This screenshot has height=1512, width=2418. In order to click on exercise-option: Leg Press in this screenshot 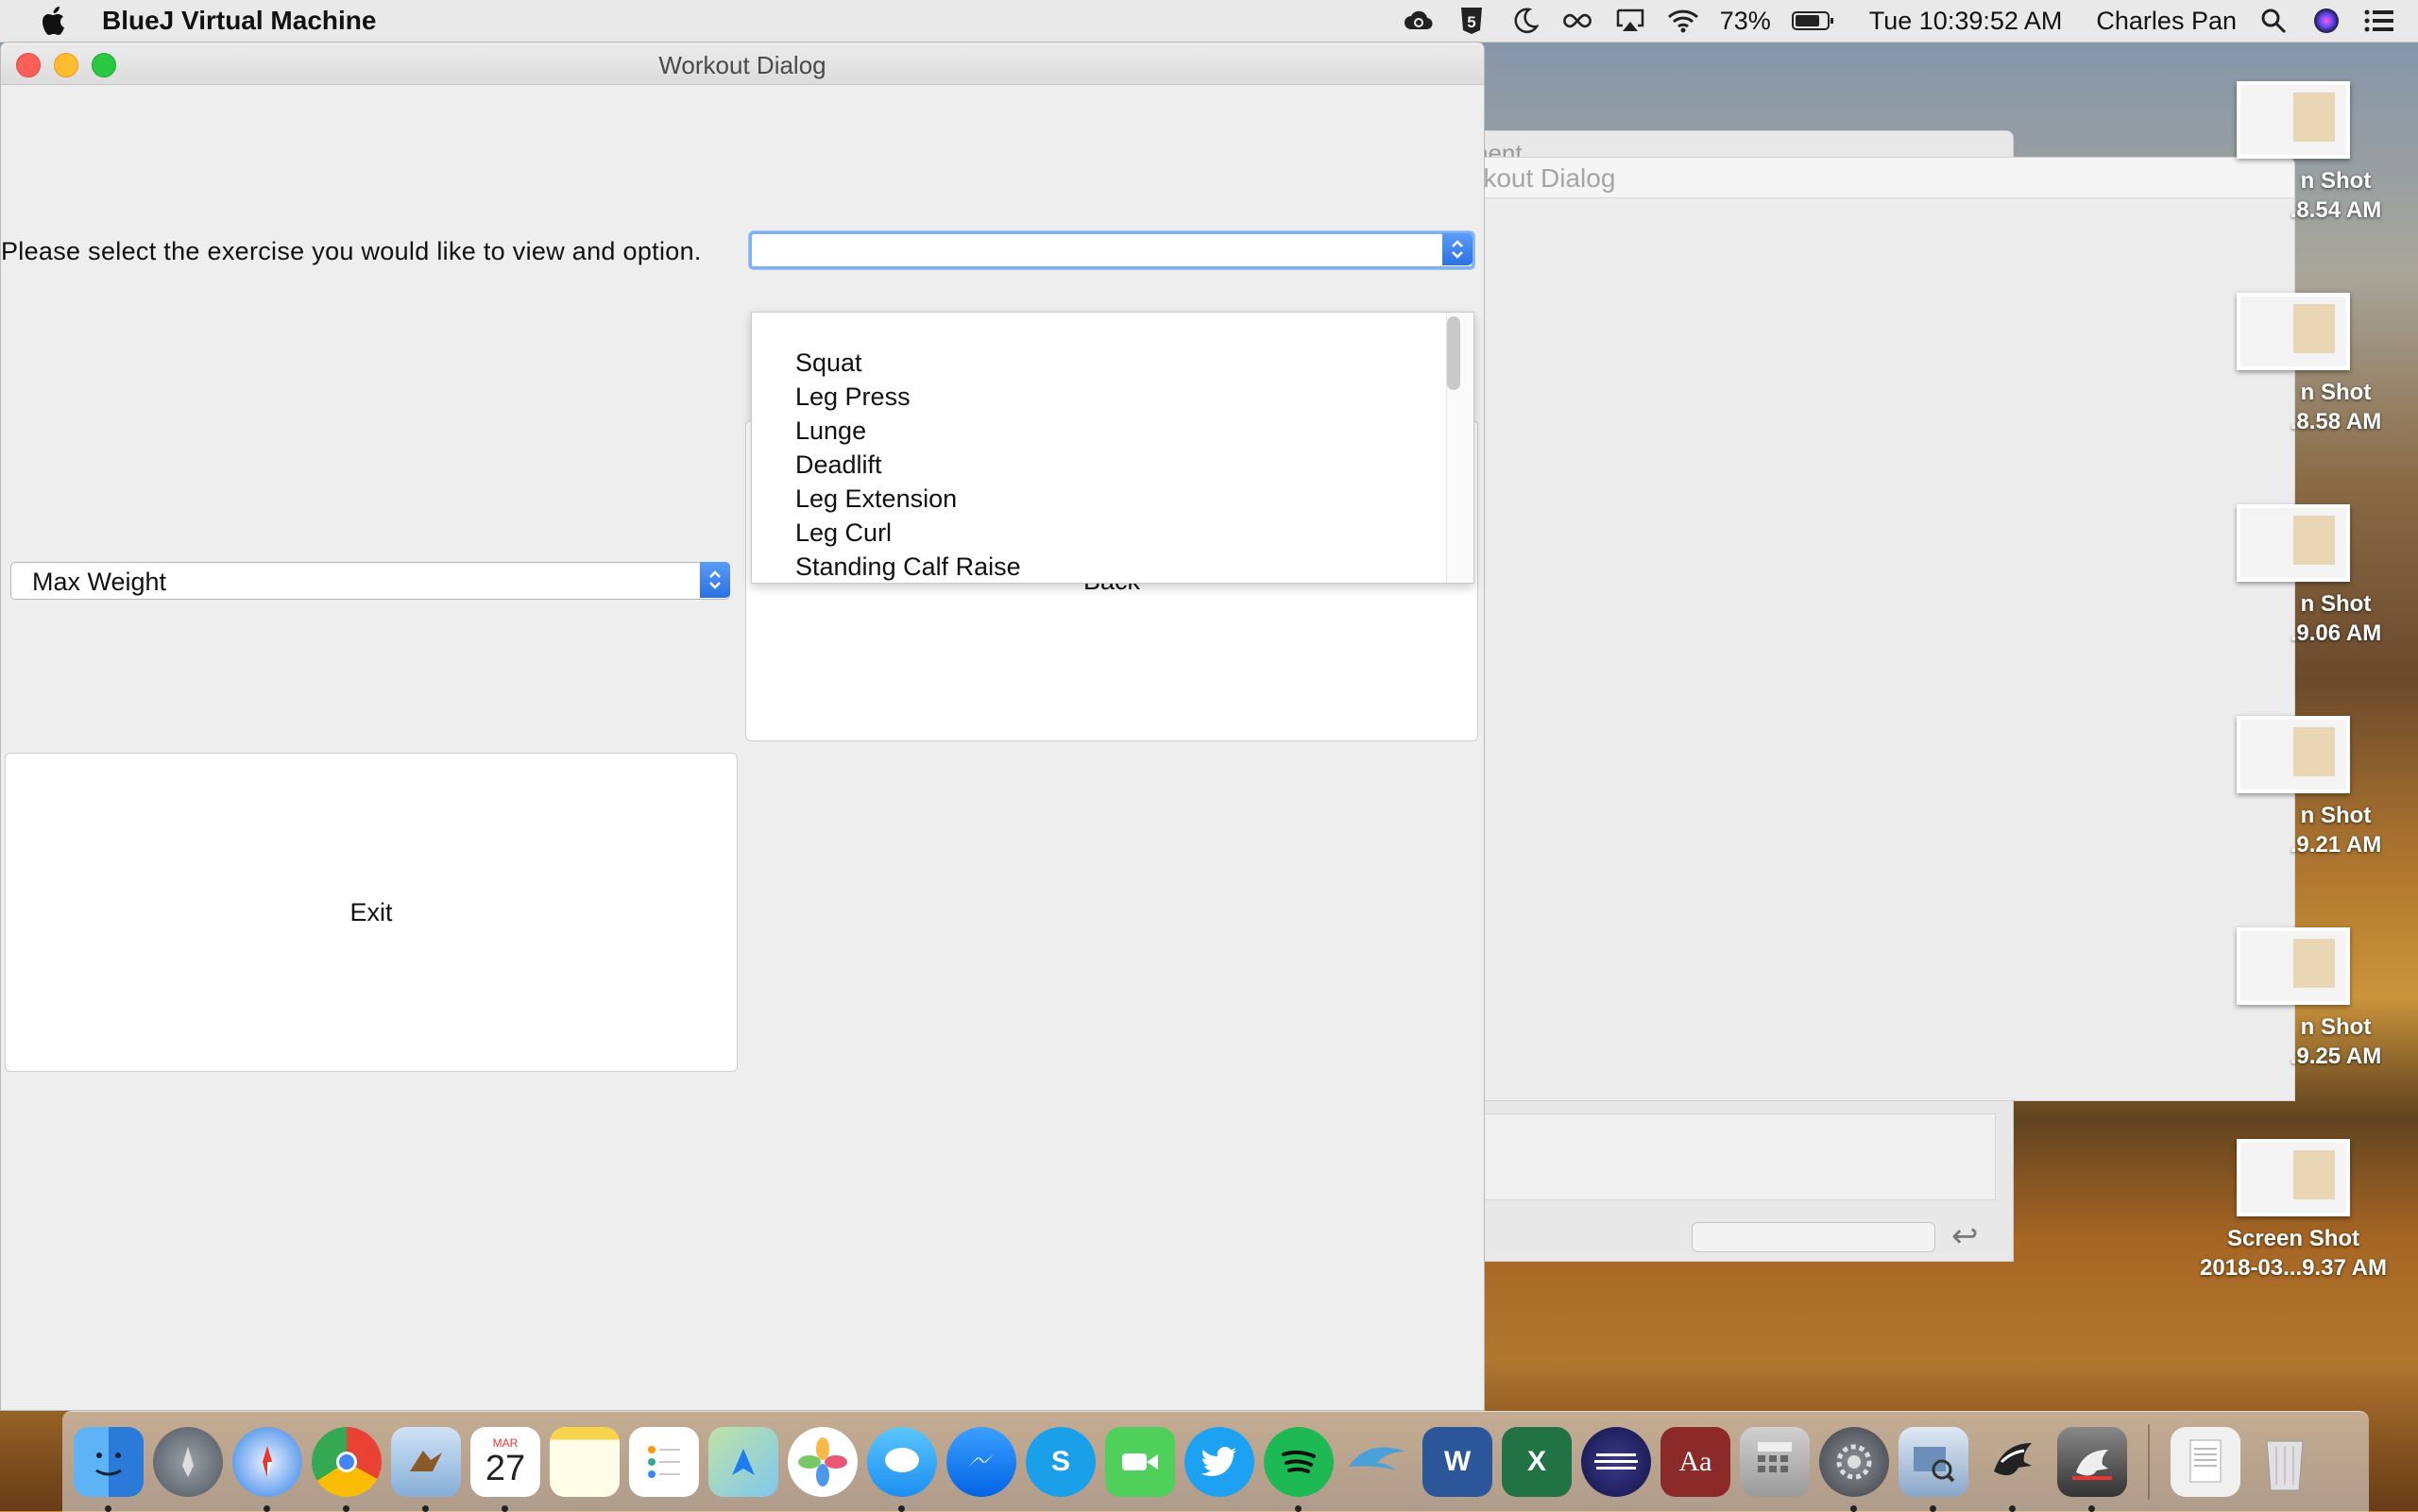, I will do `click(853, 397)`.